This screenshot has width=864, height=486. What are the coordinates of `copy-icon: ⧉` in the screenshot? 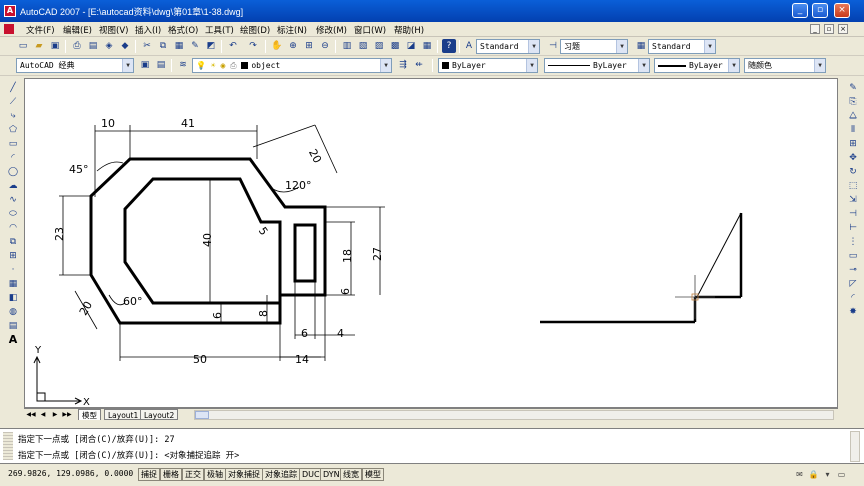 It's located at (163, 46).